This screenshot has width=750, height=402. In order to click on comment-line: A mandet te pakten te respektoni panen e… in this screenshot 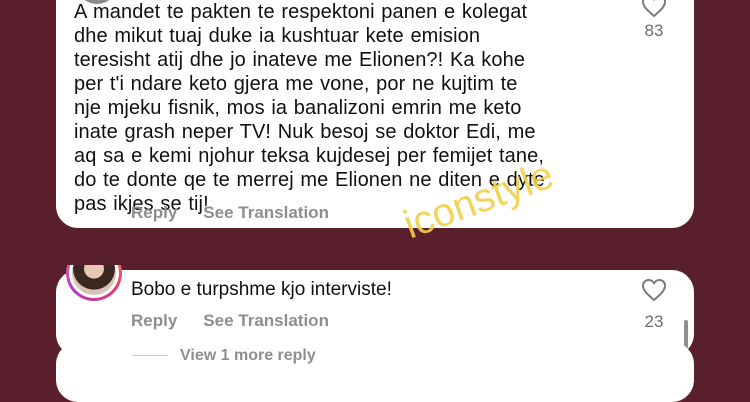, I will do `click(301, 12)`.